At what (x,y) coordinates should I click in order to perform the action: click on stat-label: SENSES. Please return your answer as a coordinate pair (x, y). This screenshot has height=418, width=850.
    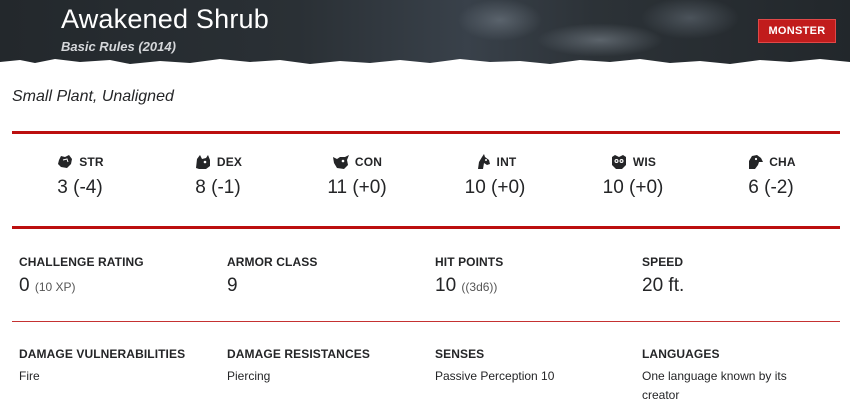
    Looking at the image, I should click on (460, 354).